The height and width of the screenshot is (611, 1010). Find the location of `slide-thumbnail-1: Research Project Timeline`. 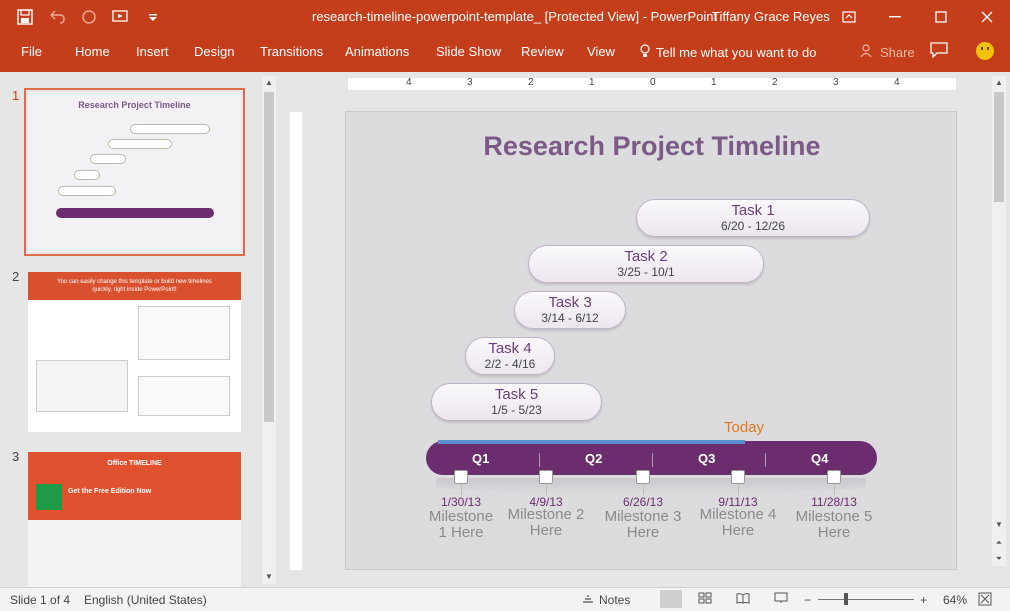

slide-thumbnail-1: Research Project Timeline is located at coordinates (134, 172).